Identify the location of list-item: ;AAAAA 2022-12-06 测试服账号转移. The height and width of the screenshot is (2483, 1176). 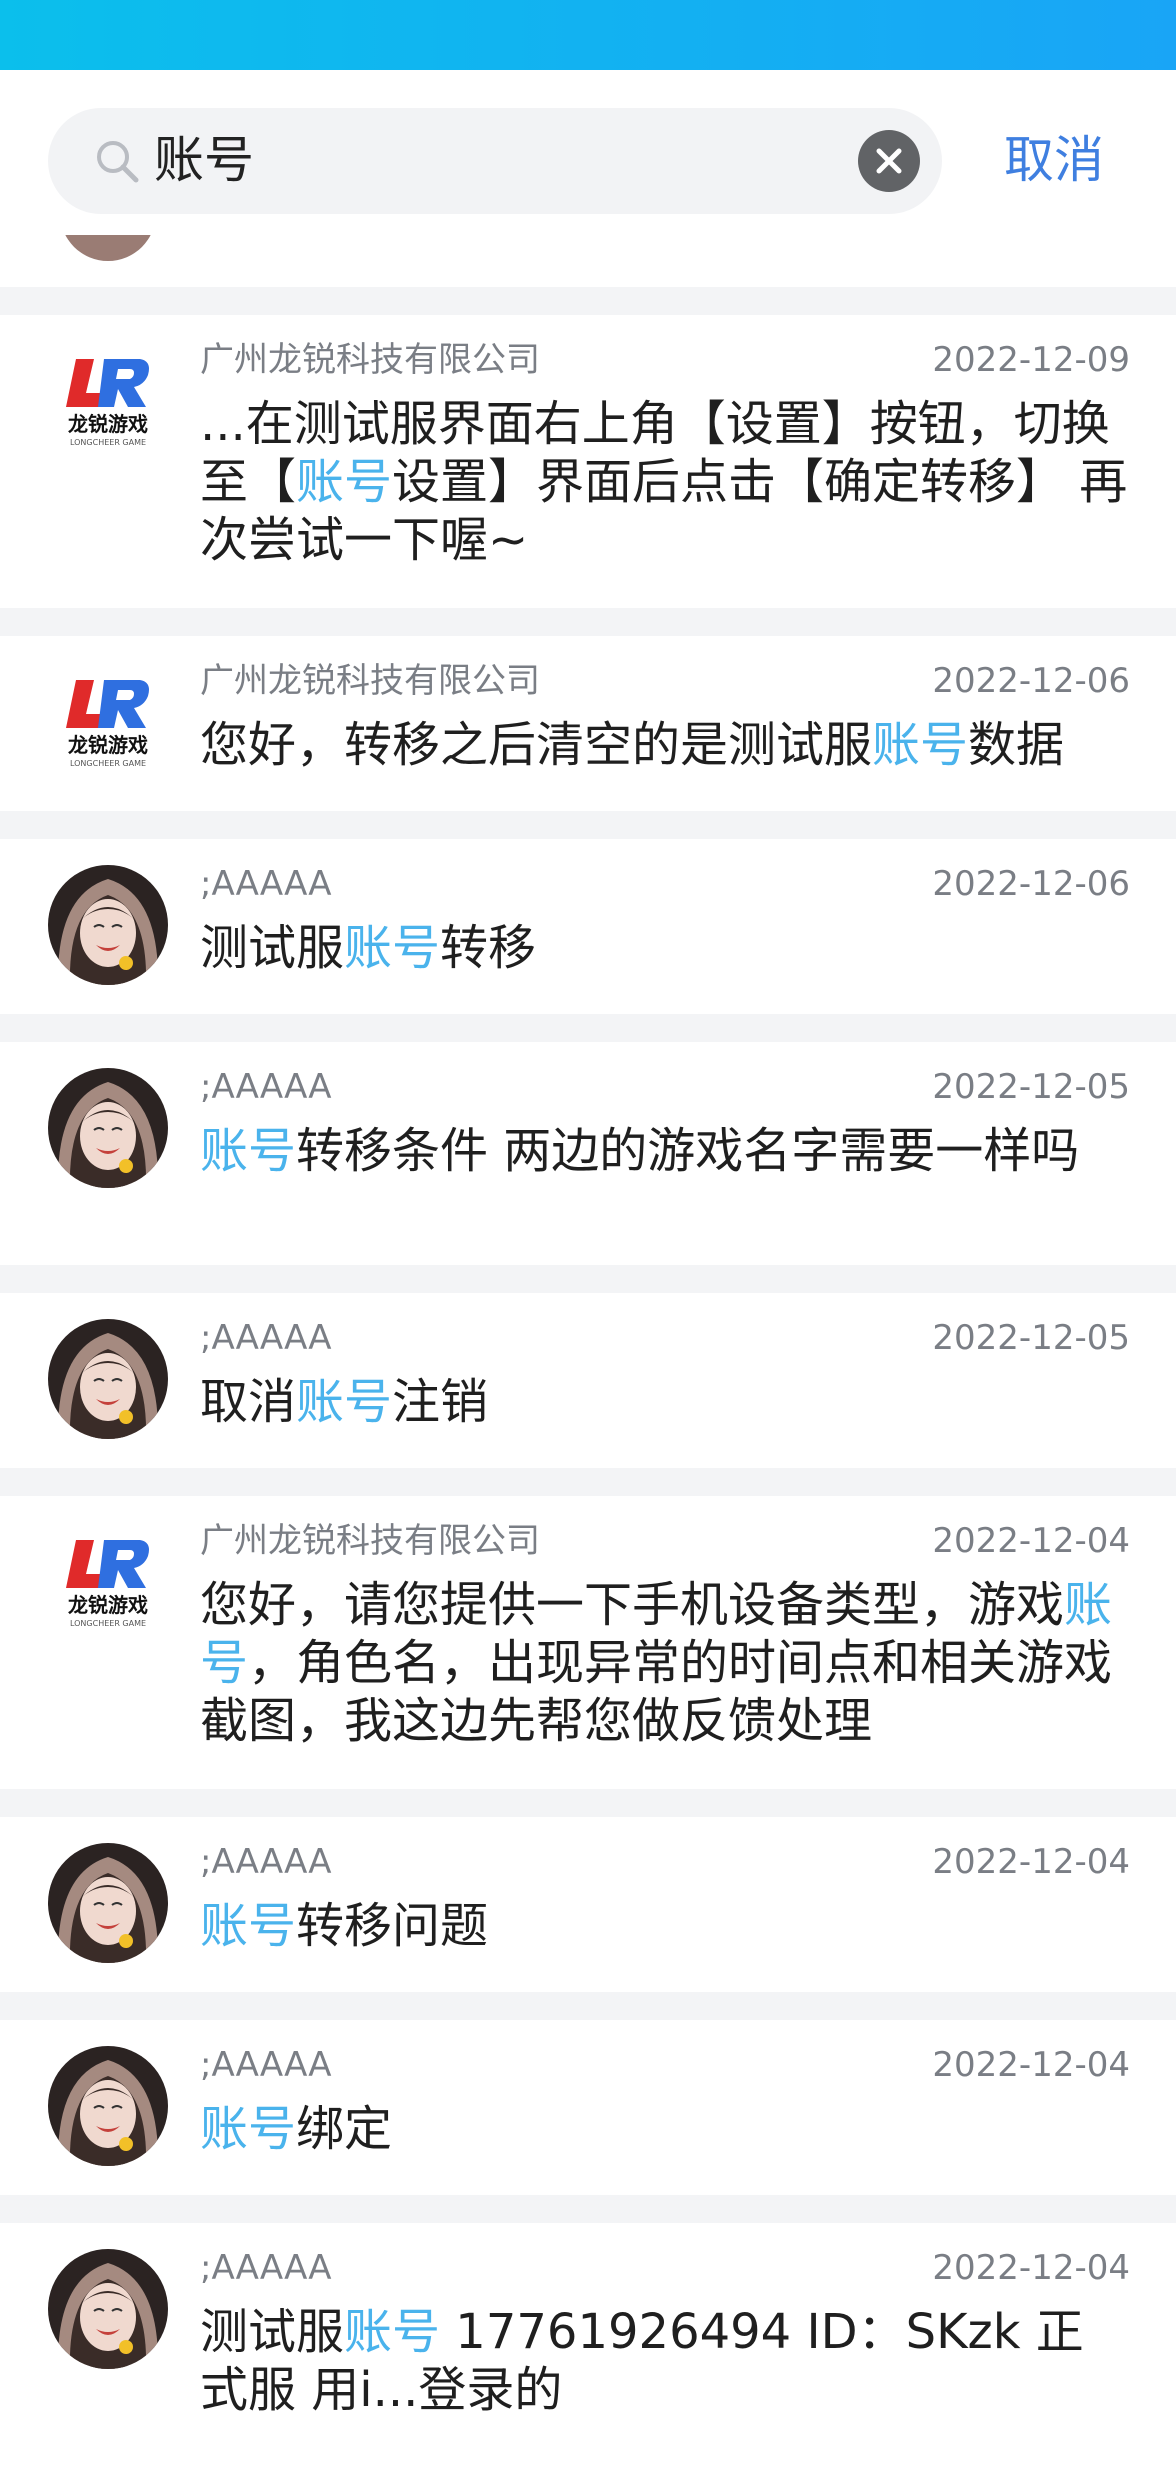
(588, 926).